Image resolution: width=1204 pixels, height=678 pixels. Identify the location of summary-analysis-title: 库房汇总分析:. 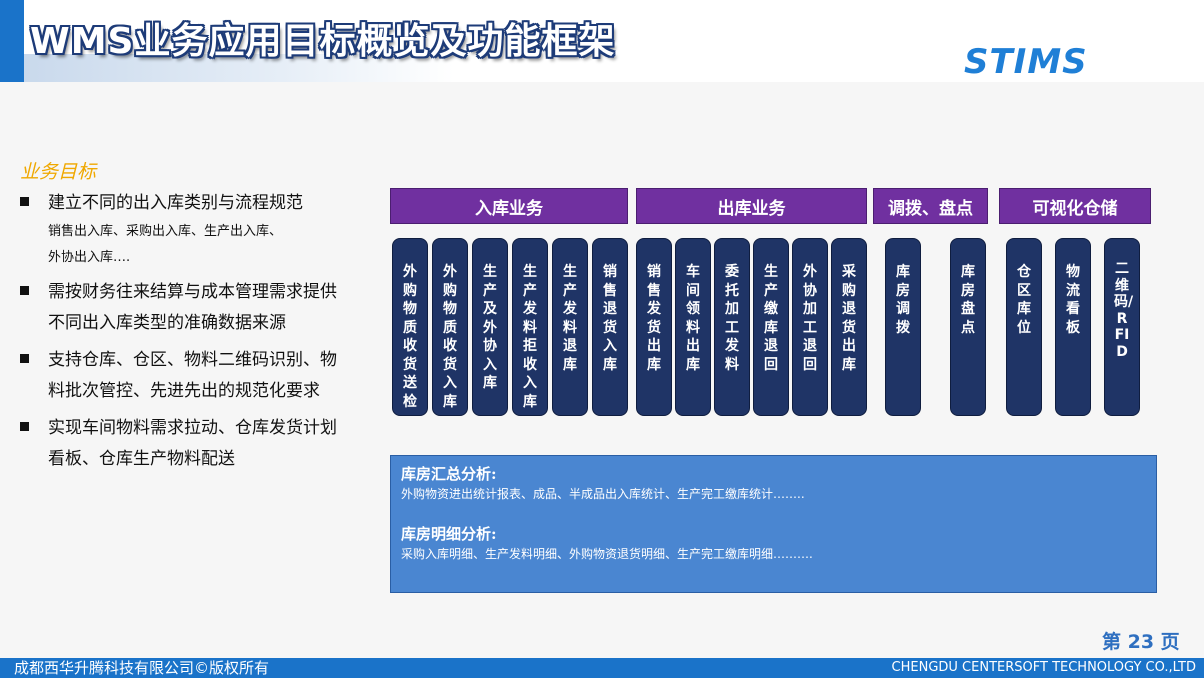
(449, 474).